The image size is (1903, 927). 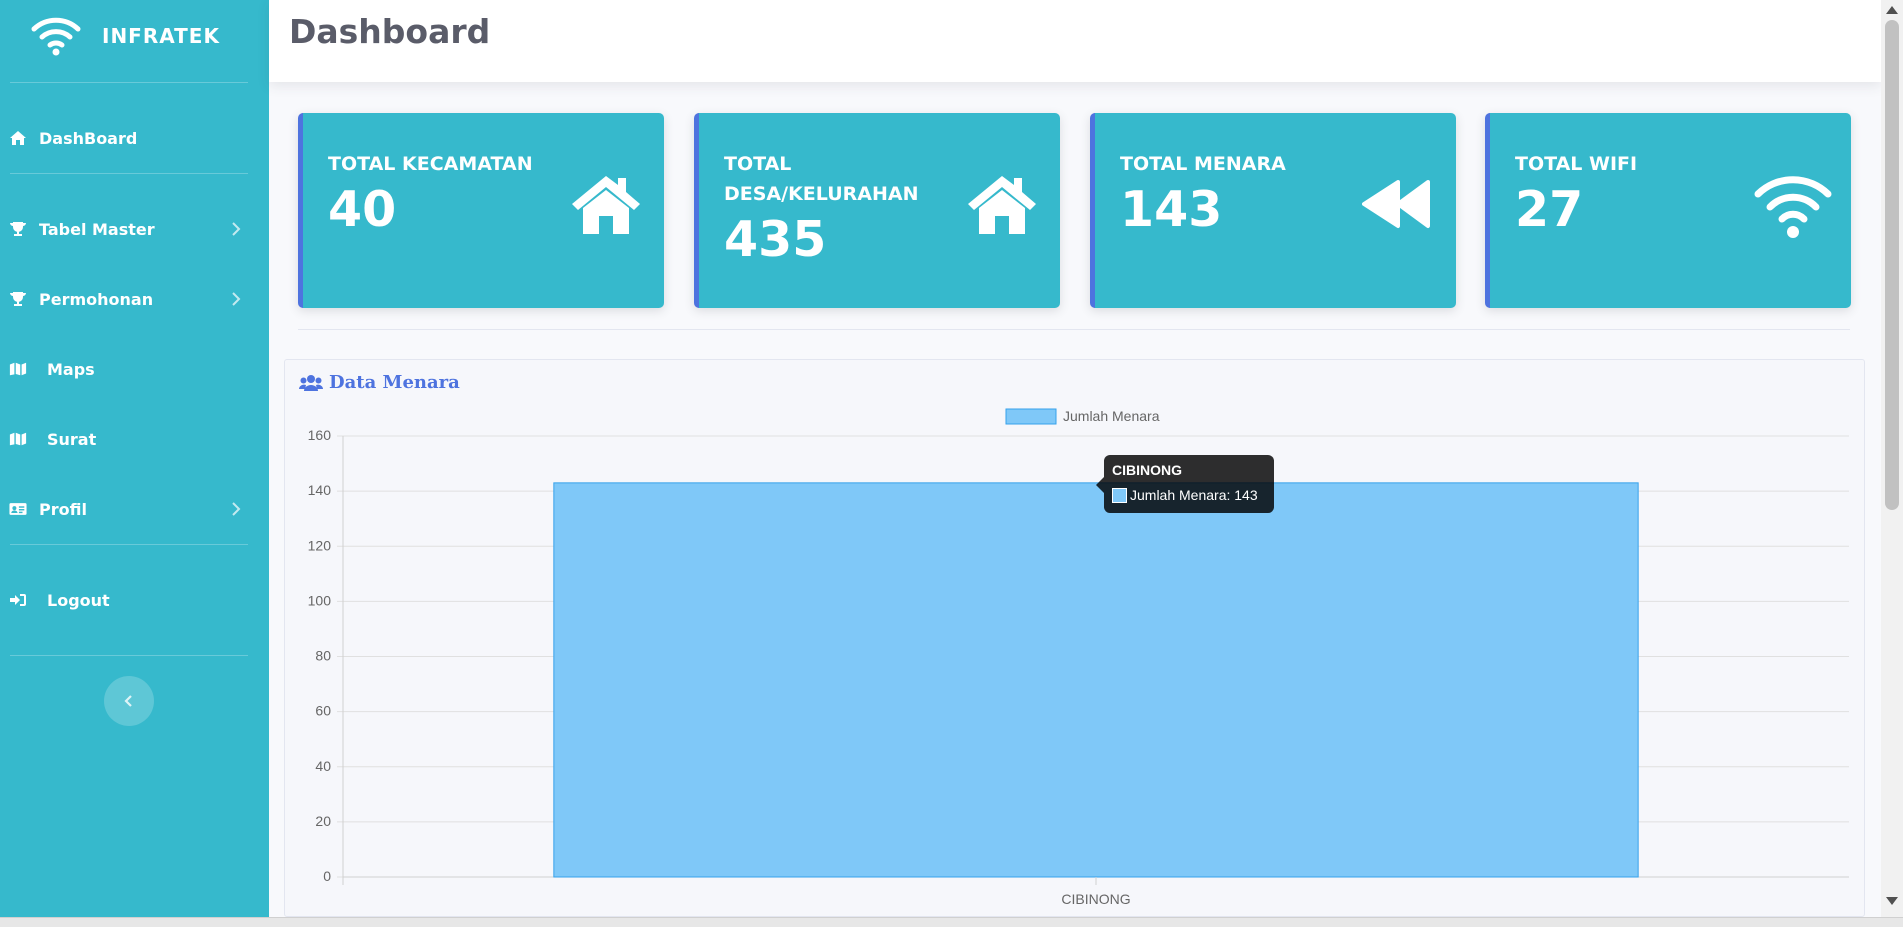 What do you see at coordinates (430, 164) in the screenshot?
I see `card-title: TOTAL KECAMATAN` at bounding box center [430, 164].